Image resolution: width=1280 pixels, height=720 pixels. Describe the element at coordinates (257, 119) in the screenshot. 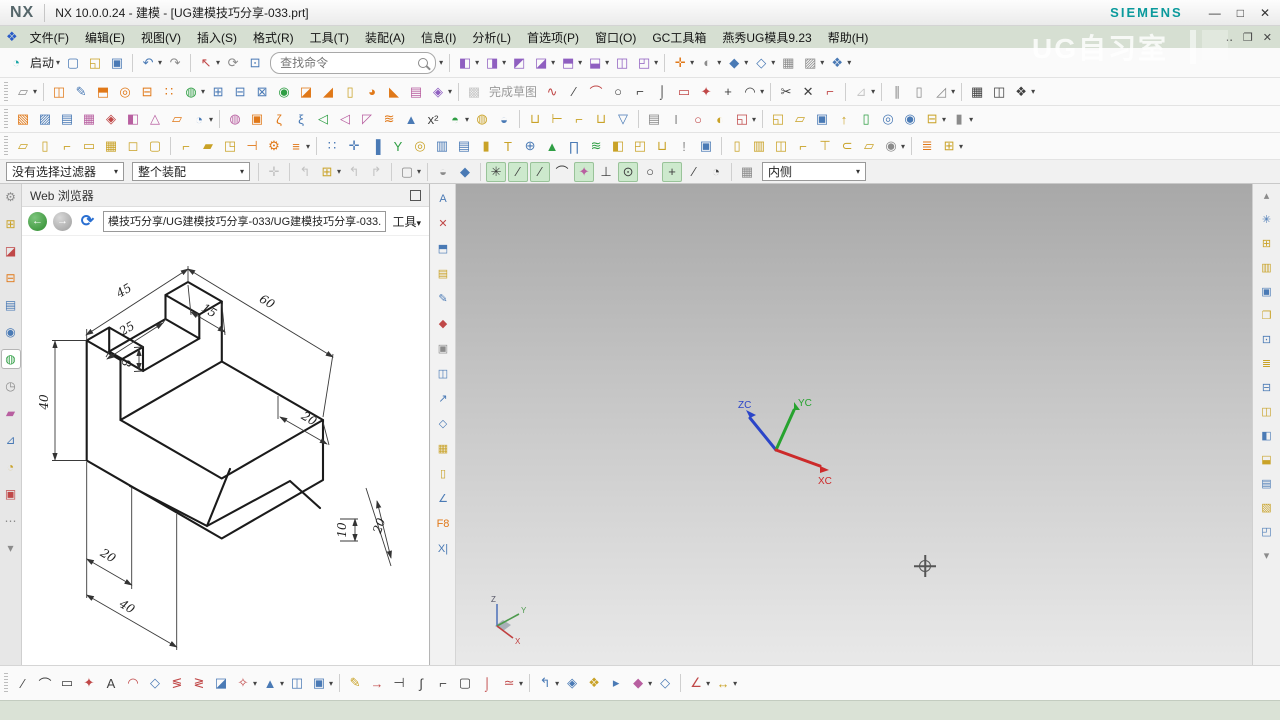

I see `patch-button: ▣` at that location.